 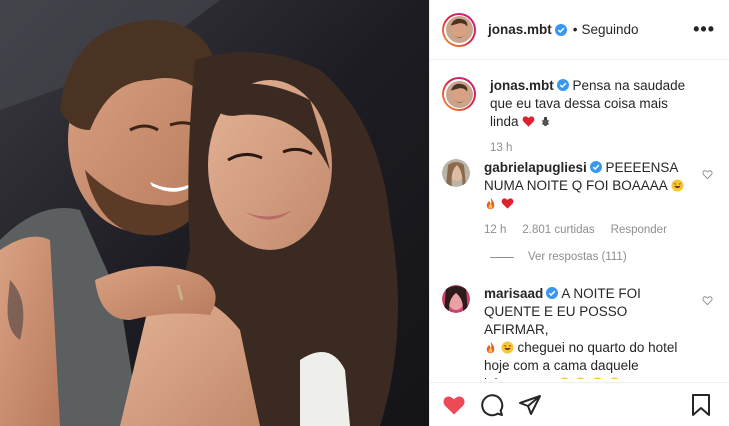 I want to click on post-header: jonas.mbt • Seguindo •••, so click(x=579, y=30).